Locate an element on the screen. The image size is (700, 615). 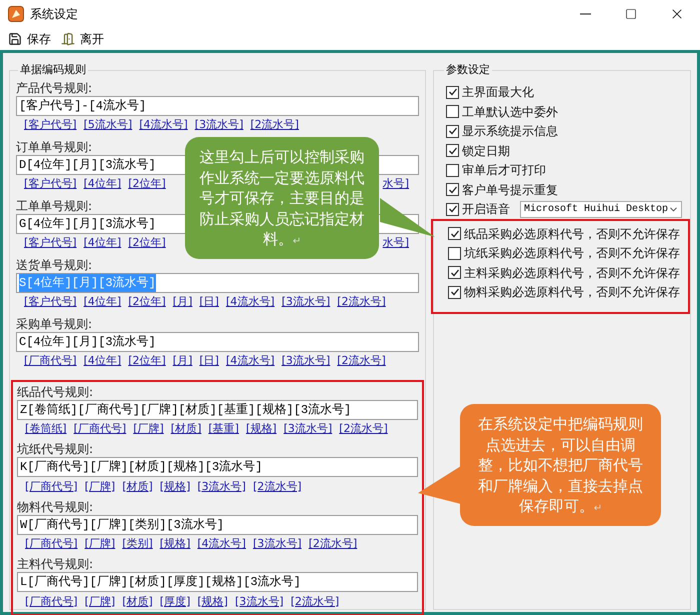
option-label: 主界面最大化 is located at coordinates (498, 93).